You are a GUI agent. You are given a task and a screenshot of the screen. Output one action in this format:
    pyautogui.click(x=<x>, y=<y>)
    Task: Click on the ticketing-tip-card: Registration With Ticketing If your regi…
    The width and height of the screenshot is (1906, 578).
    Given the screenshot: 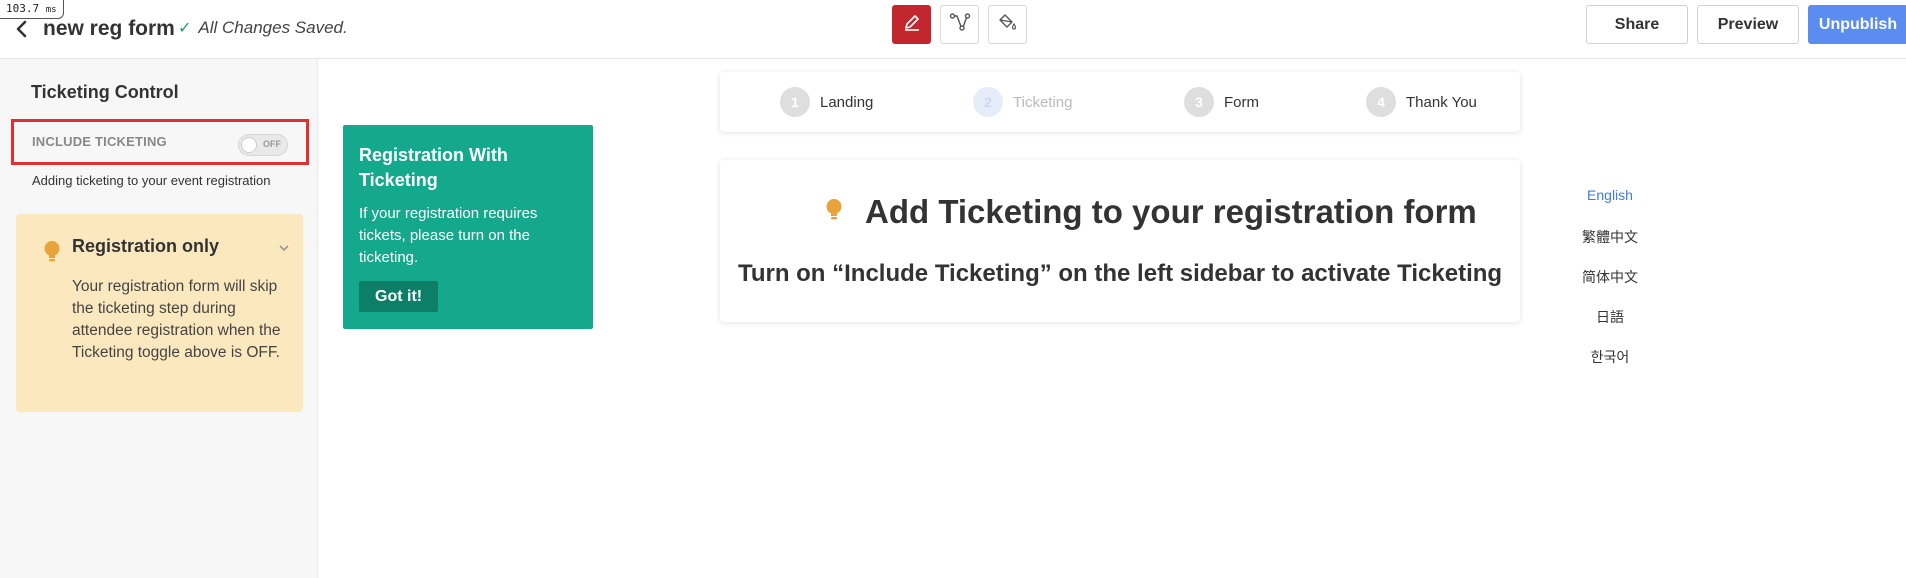 What is the action you would take?
    pyautogui.click(x=468, y=227)
    